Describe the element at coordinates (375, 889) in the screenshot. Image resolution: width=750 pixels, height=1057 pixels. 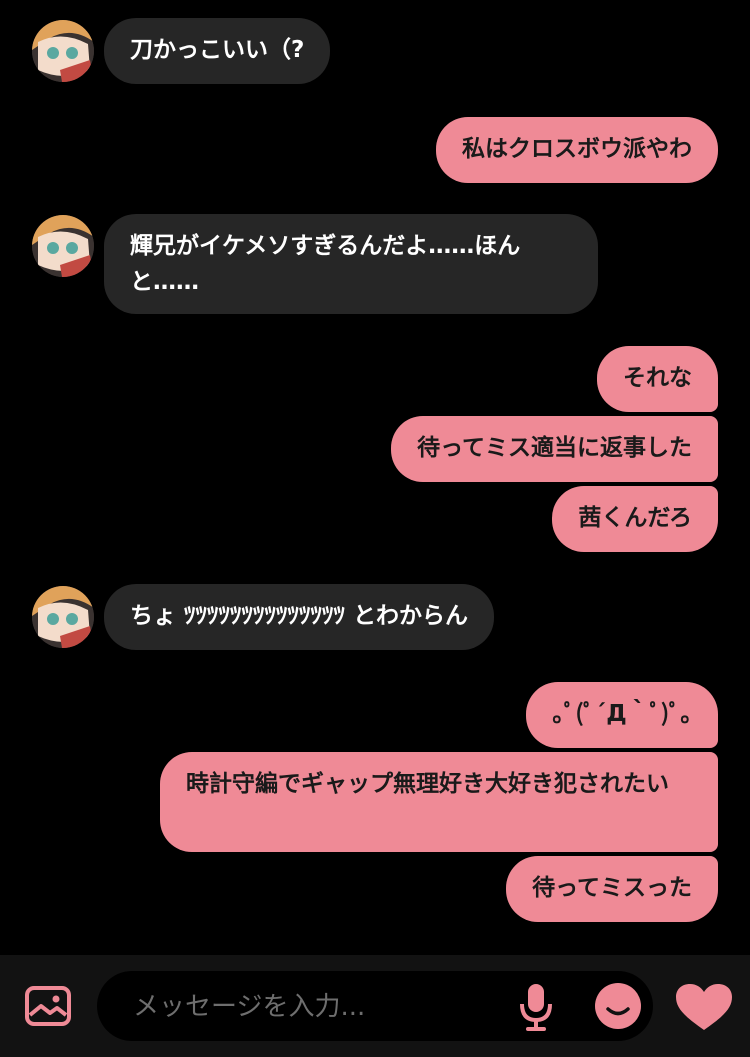
I see `message-row: 待ってミスった` at that location.